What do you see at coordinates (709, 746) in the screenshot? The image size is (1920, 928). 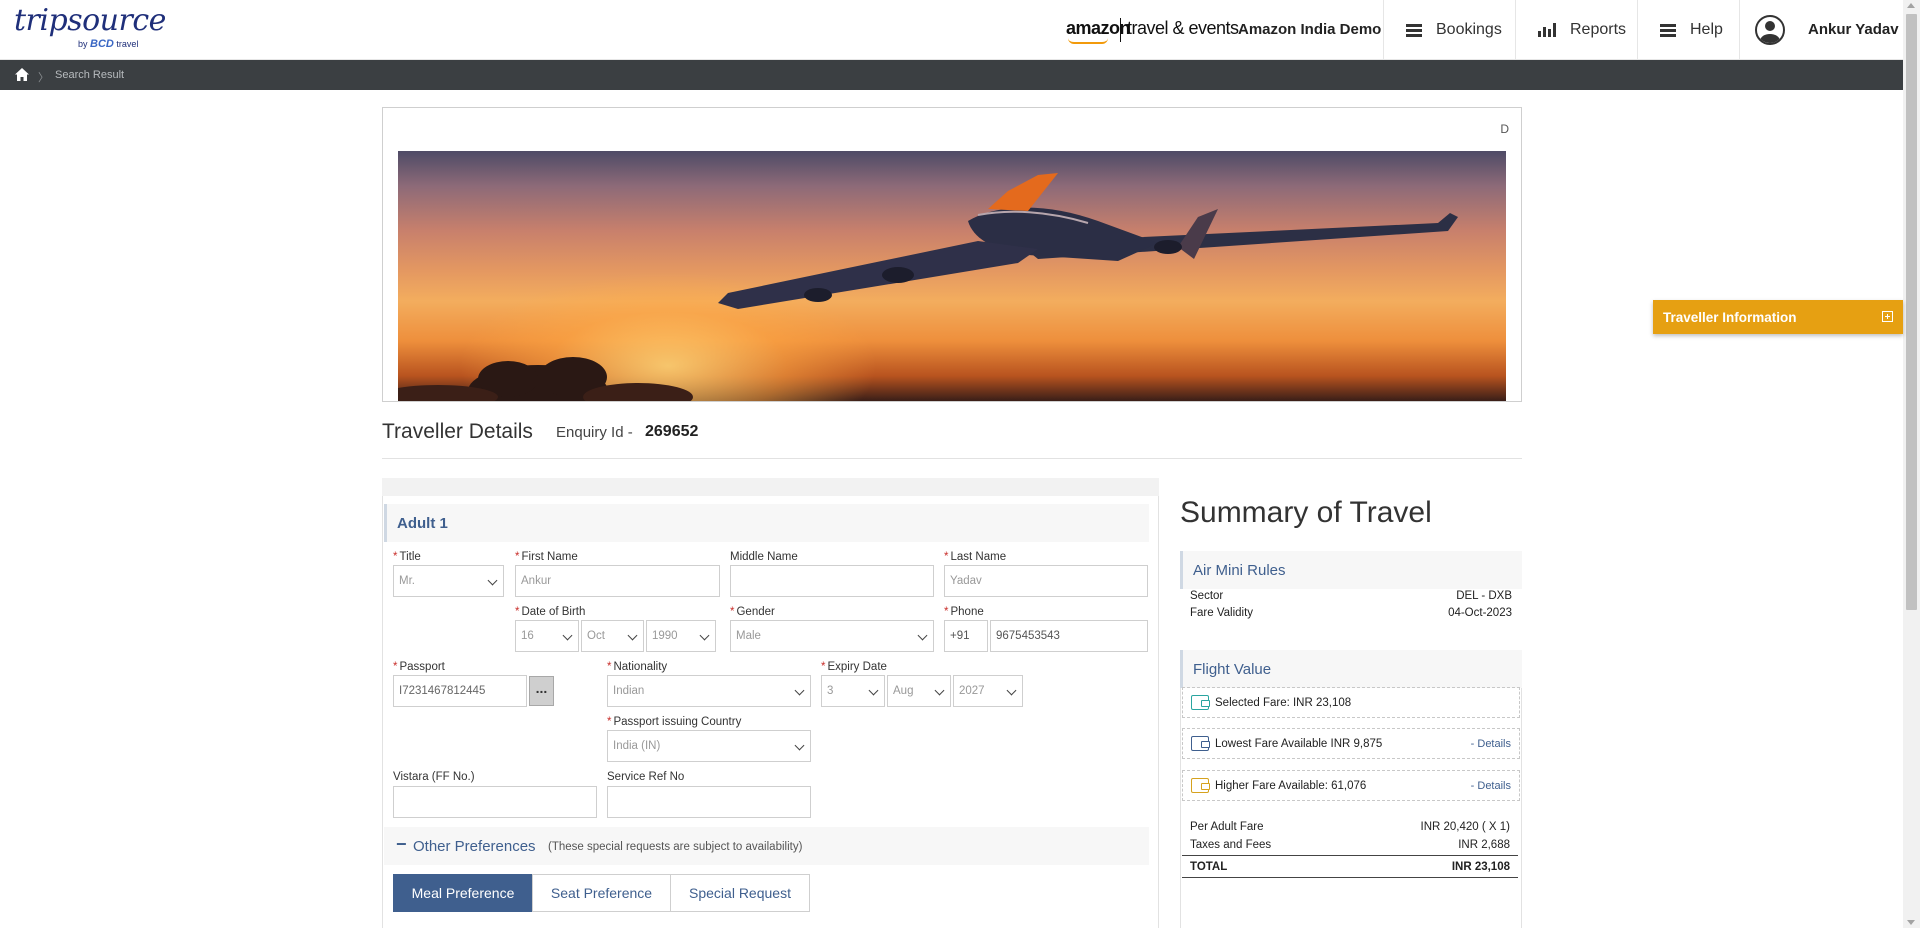 I see `issuing-country-select: India (IN)` at bounding box center [709, 746].